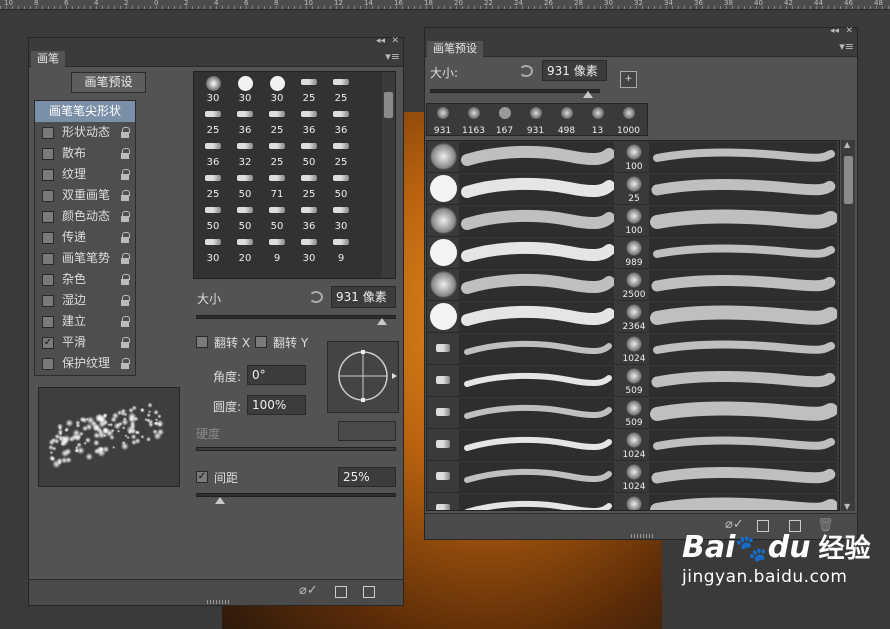  Describe the element at coordinates (504, 120) in the screenshot. I see `recent-tip: 167` at that location.